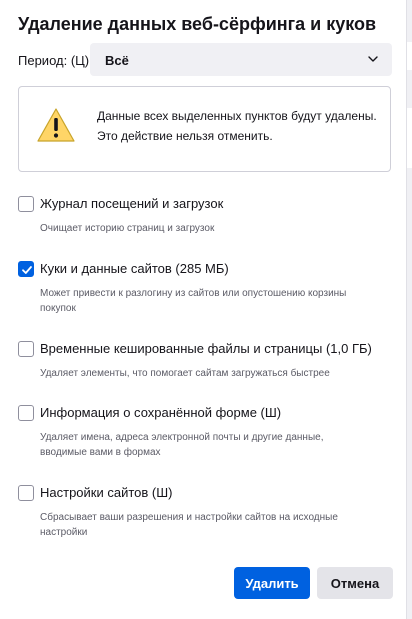 Image resolution: width=412 pixels, height=619 pixels. I want to click on option-label: Информация о сохранённой форме (Ш), so click(161, 412).